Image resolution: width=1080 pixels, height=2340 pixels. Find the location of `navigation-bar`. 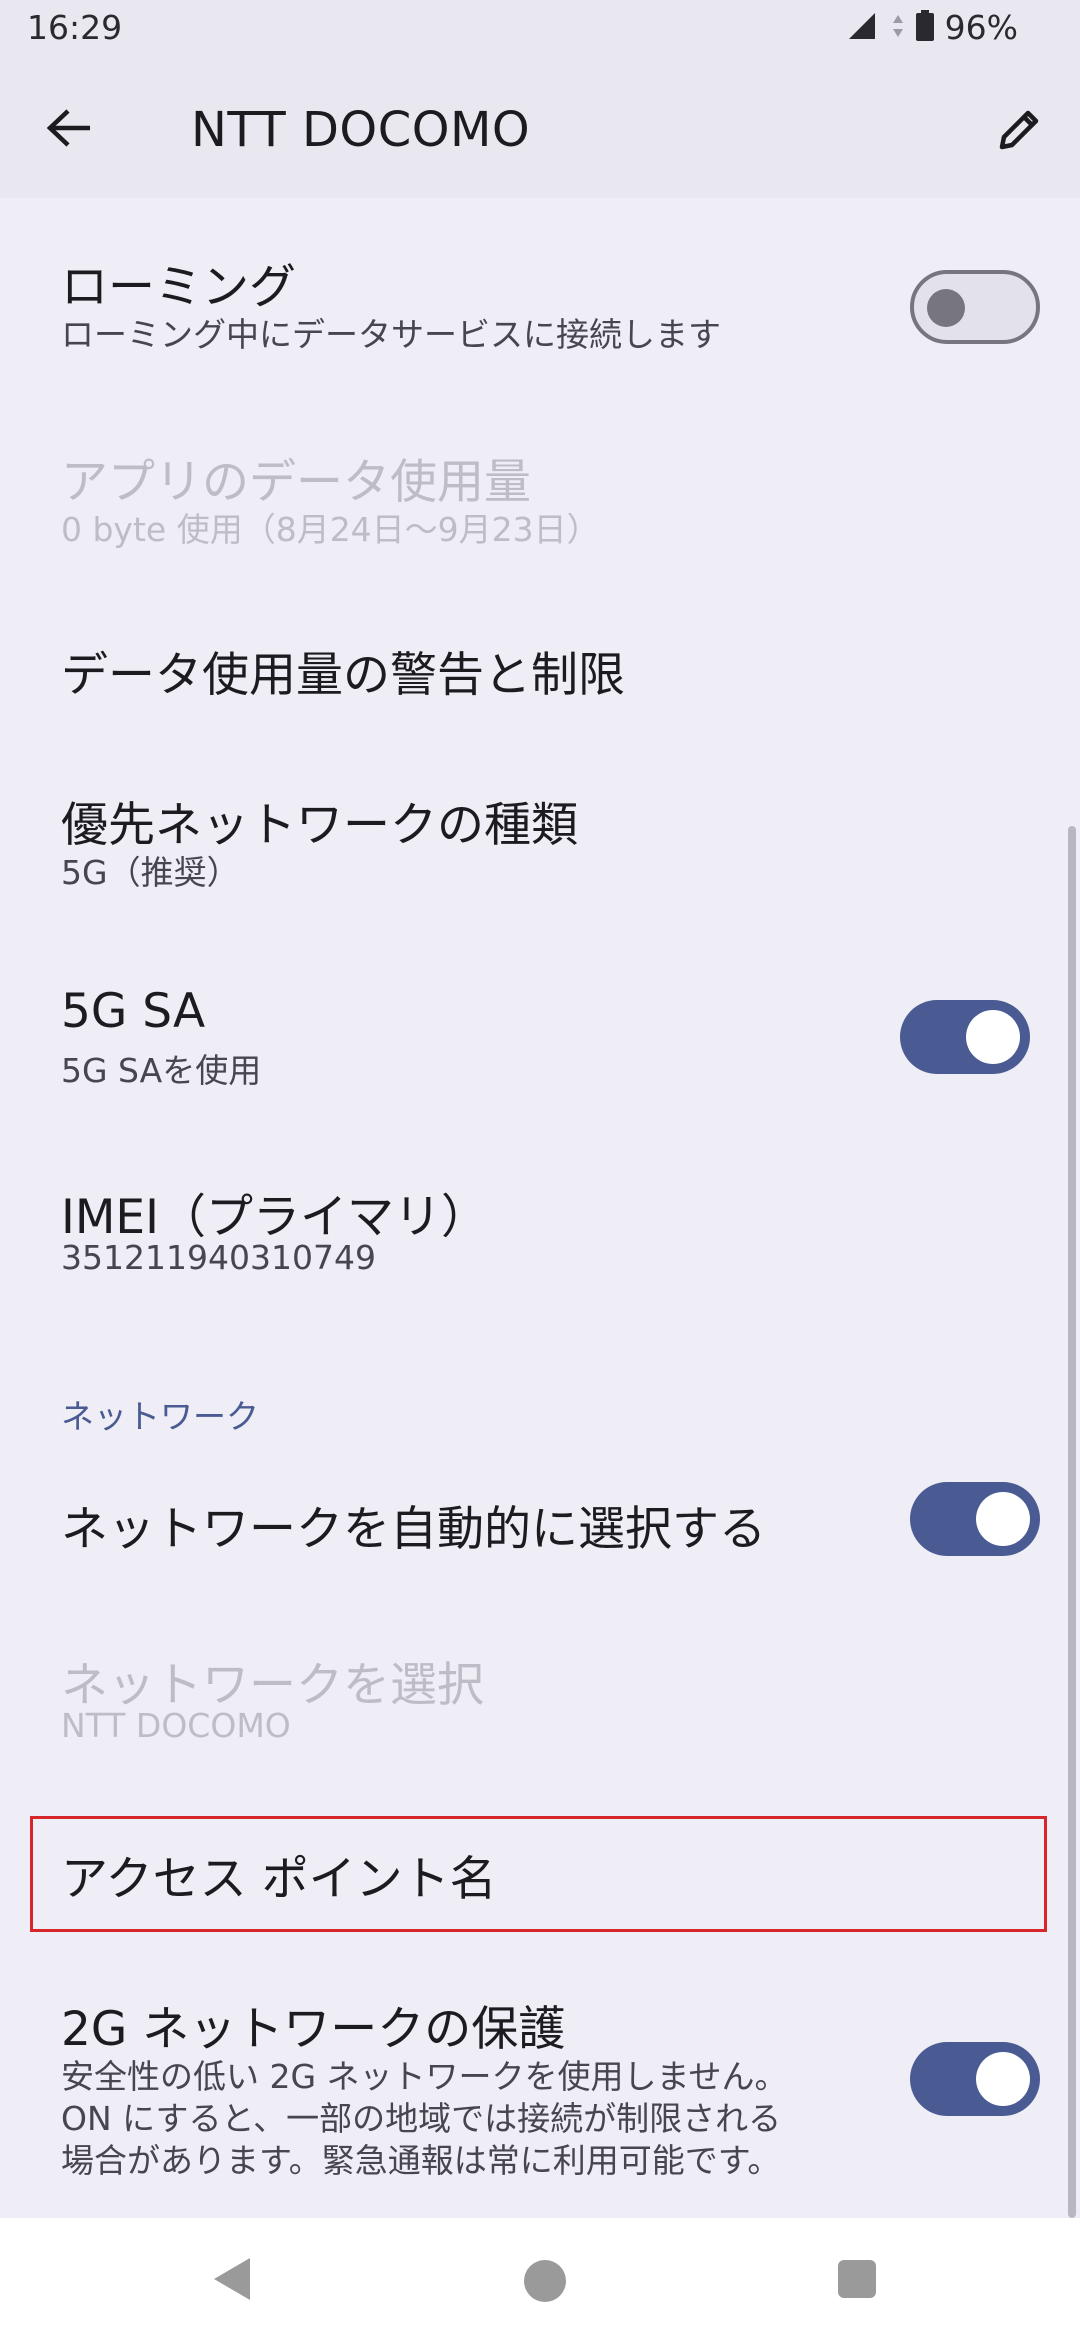

navigation-bar is located at coordinates (540, 2279).